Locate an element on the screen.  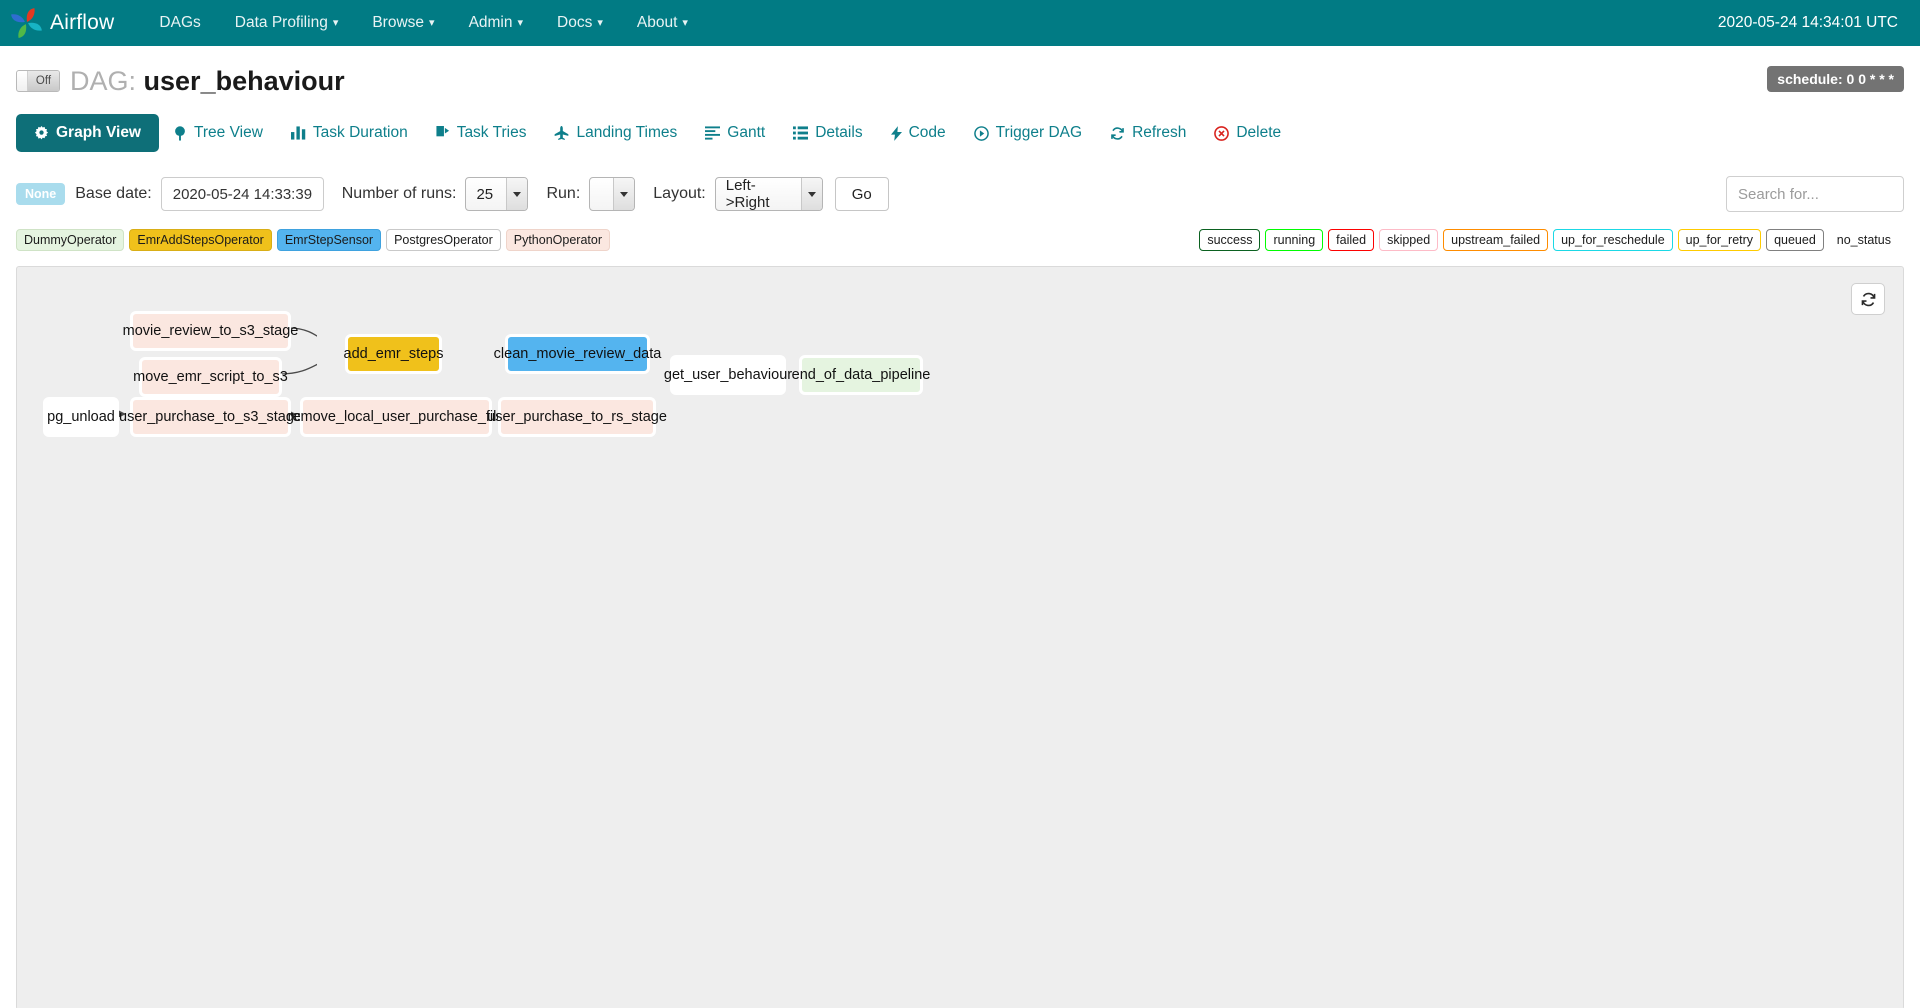
task-node-pg_unload: pg_unload is located at coordinates (81, 417).